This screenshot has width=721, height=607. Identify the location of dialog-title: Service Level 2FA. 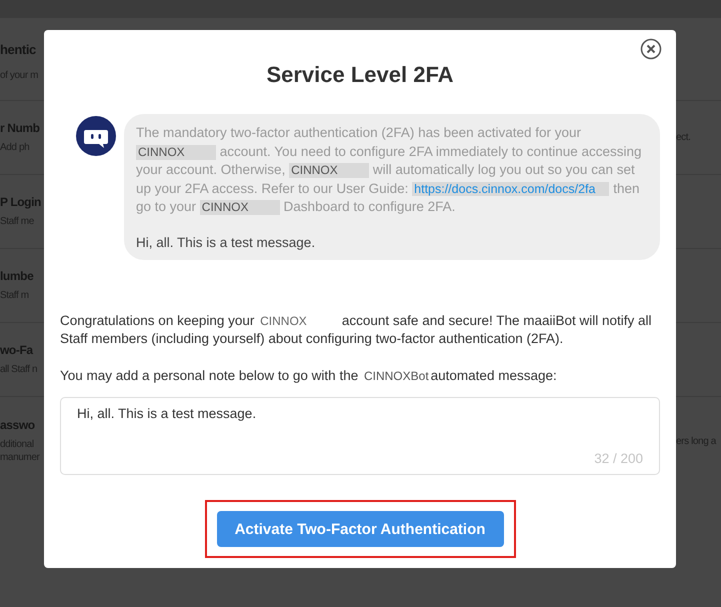
(360, 74).